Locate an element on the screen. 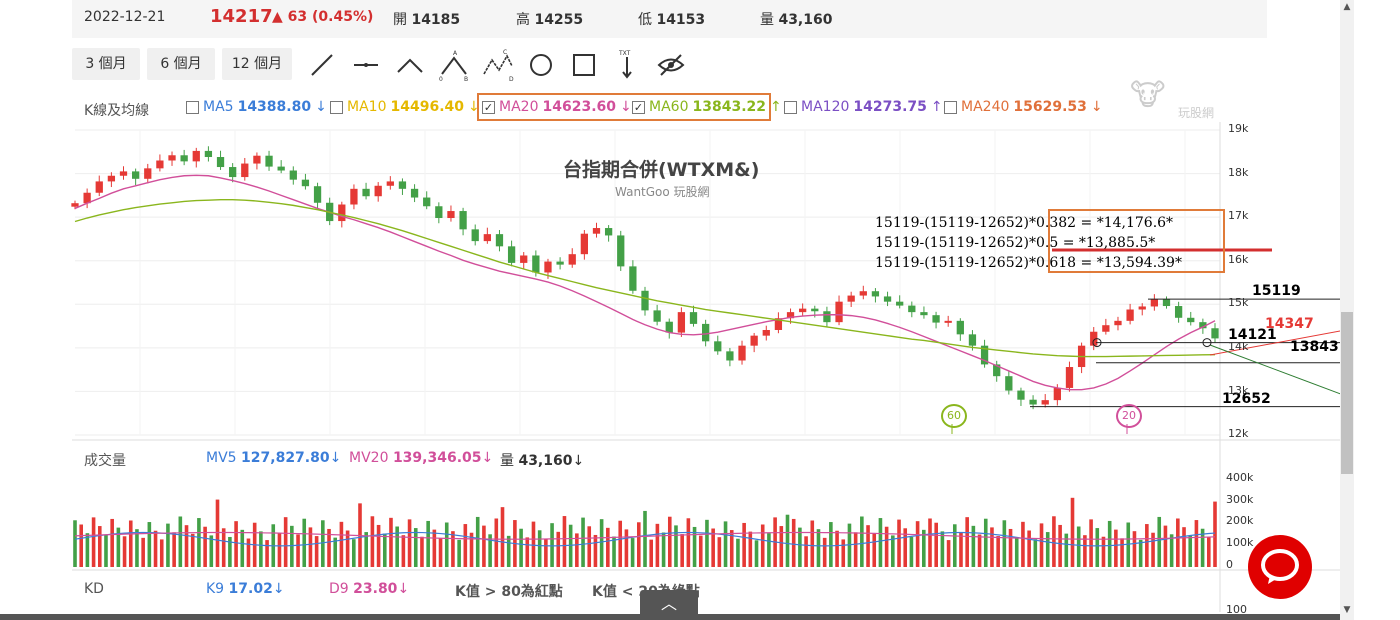 The height and width of the screenshot is (620, 1400). scroll-up-icon: ▲ is located at coordinates (1347, 8).